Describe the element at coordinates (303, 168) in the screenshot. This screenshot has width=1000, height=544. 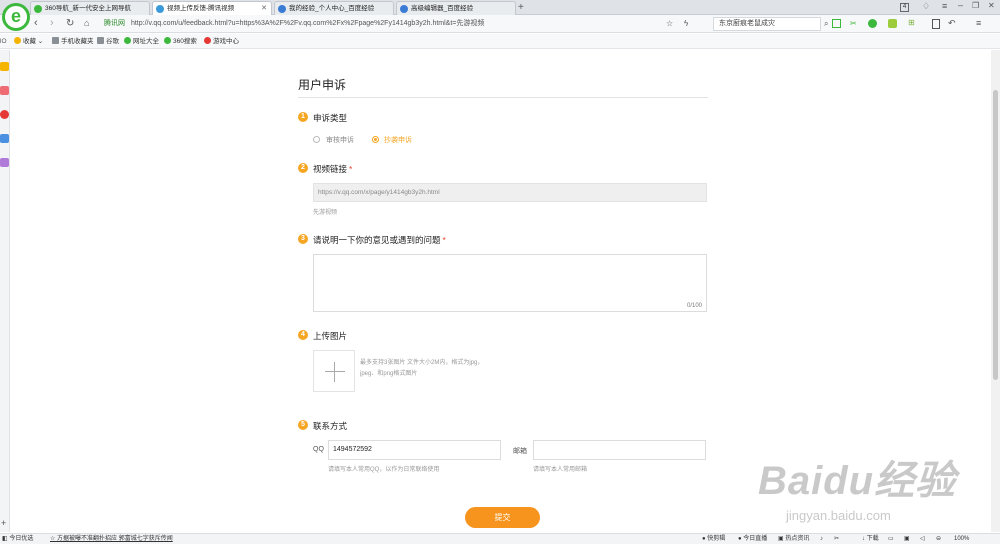
I see `step-number: 2` at that location.